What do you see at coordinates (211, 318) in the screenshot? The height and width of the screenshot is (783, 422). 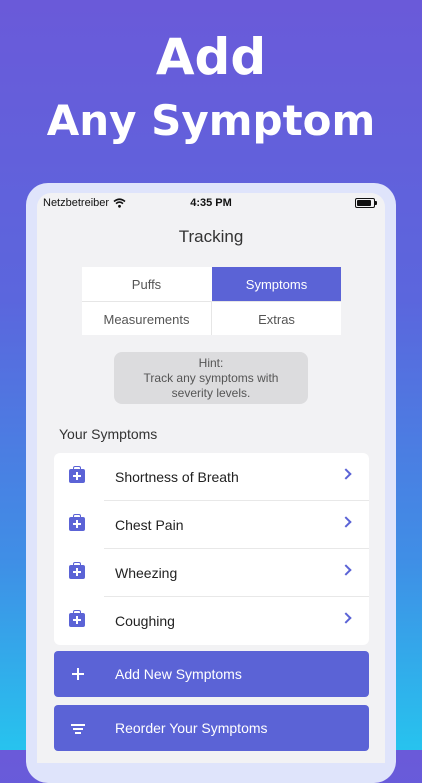 I see `segment-divider` at bounding box center [211, 318].